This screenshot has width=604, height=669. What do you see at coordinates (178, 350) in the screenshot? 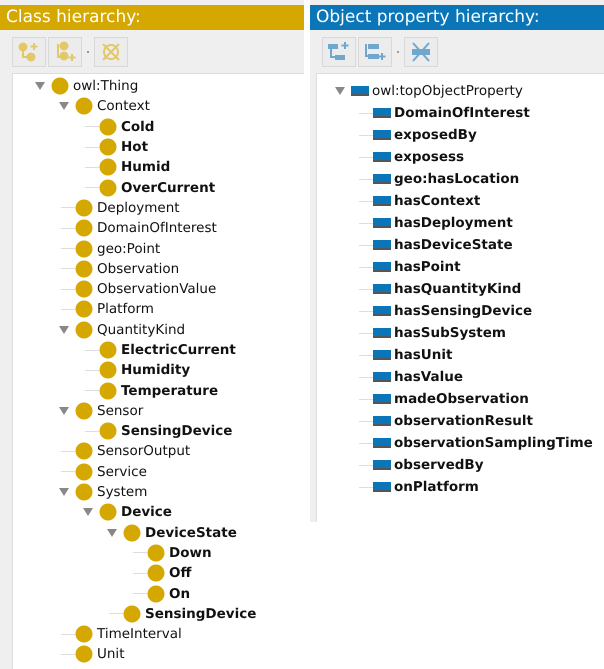
I see `tree-item: ElectricCurrent` at bounding box center [178, 350].